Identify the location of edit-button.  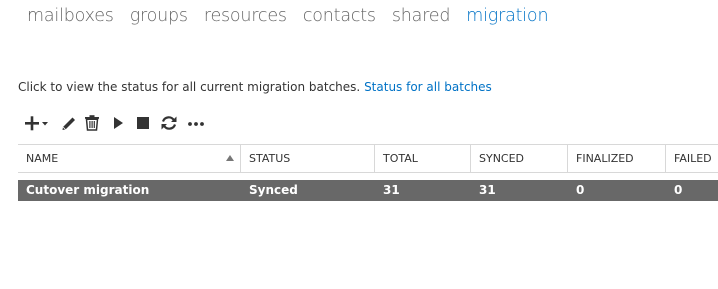
(68, 123).